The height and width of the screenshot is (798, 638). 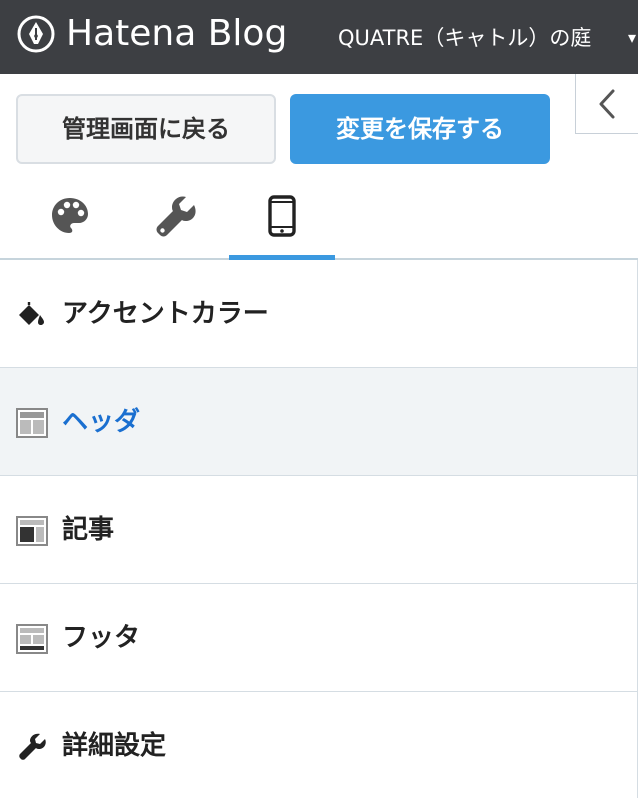 I want to click on save-changes-button: 変更を保存する, so click(x=420, y=129).